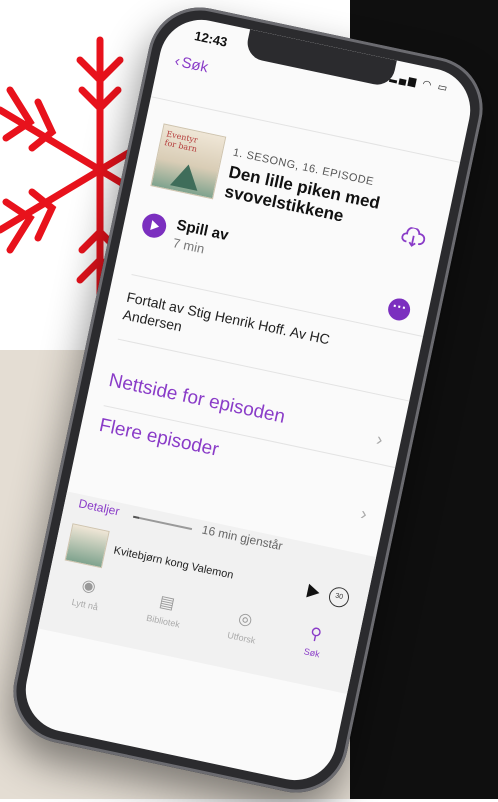 The width and height of the screenshot is (498, 802). I want to click on battery-icon: ▭, so click(443, 88).